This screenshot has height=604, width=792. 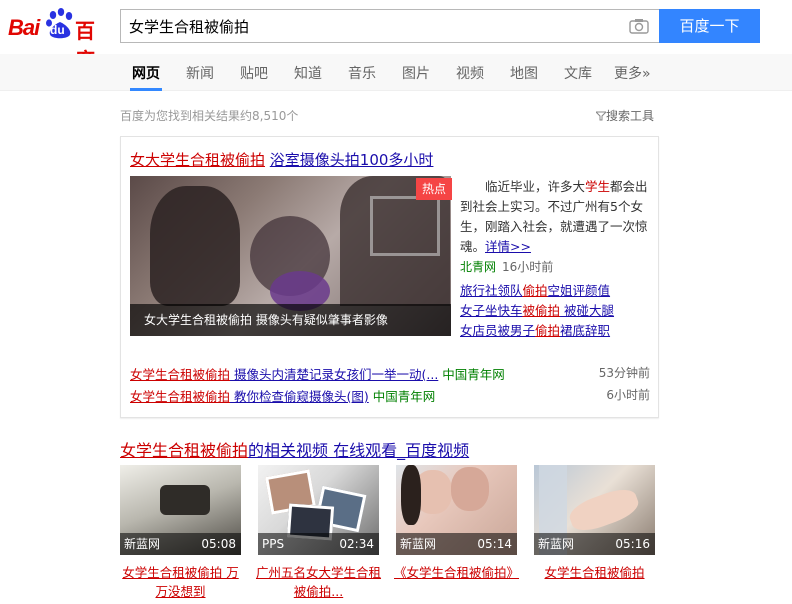 What do you see at coordinates (456, 544) in the screenshot?
I see `video-info-bar: 新蓝网 05:14` at bounding box center [456, 544].